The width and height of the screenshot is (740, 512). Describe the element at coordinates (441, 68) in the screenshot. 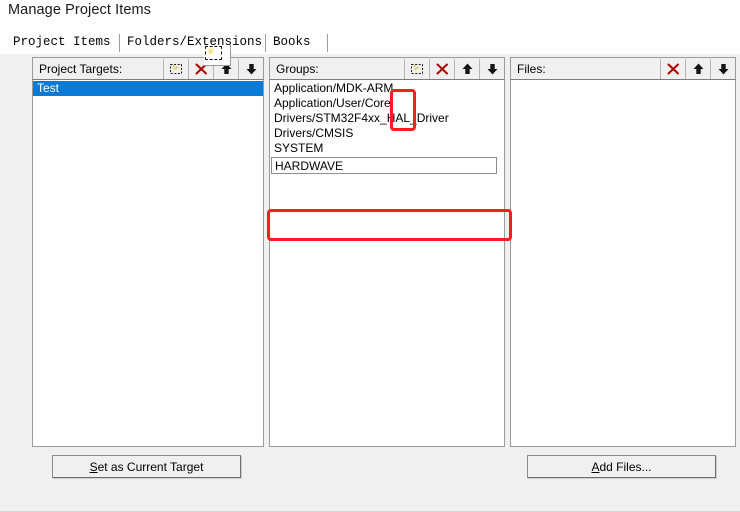

I see `groups-delete-button` at that location.